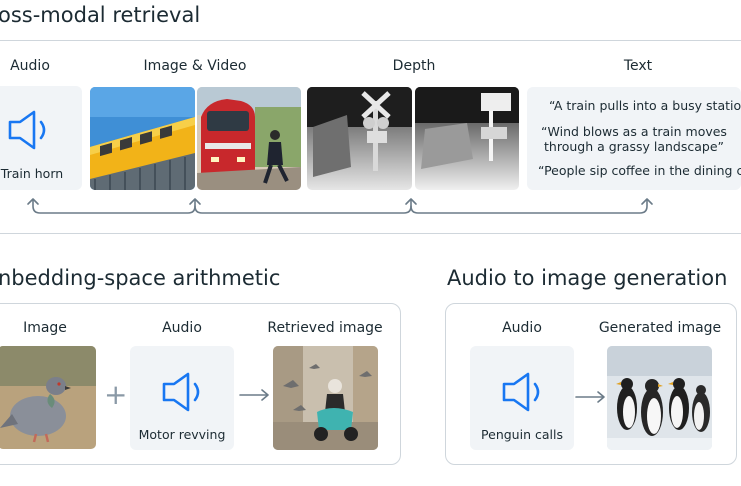  Describe the element at coordinates (634, 131) in the screenshot. I see `quote-wind-line-1: “Wind blows as a train moves` at that location.